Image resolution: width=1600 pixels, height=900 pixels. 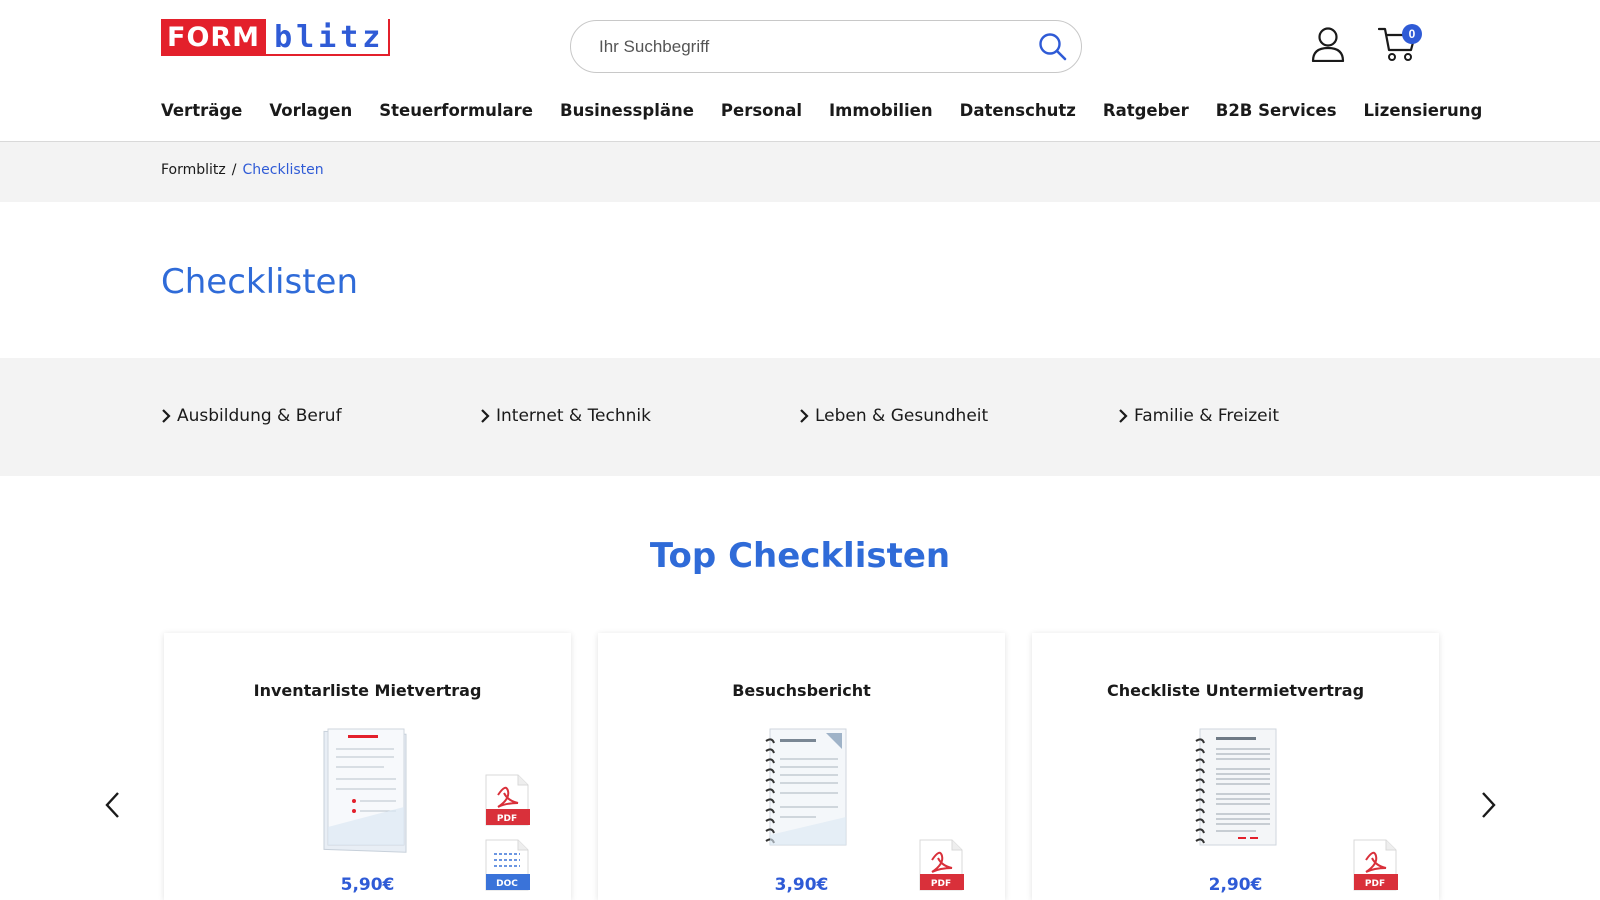 What do you see at coordinates (367, 885) in the screenshot?
I see `product-price: 5,90€` at bounding box center [367, 885].